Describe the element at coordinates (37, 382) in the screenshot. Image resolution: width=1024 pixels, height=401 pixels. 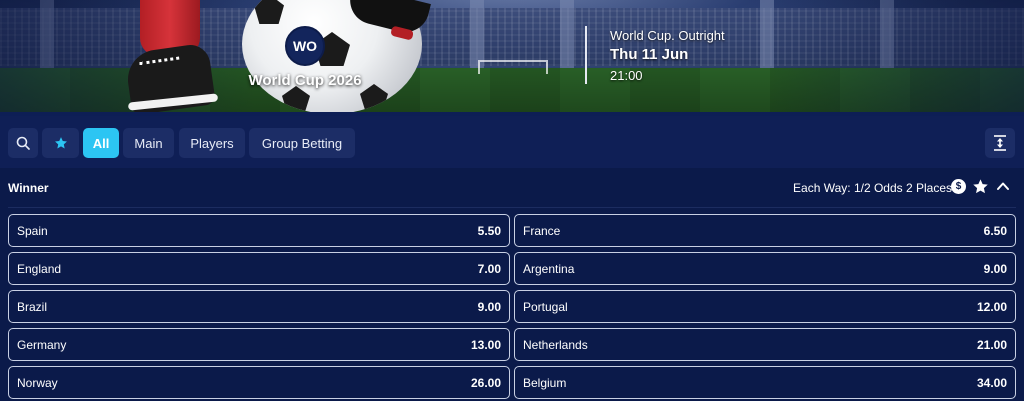
I see `selection-name: Norway` at that location.